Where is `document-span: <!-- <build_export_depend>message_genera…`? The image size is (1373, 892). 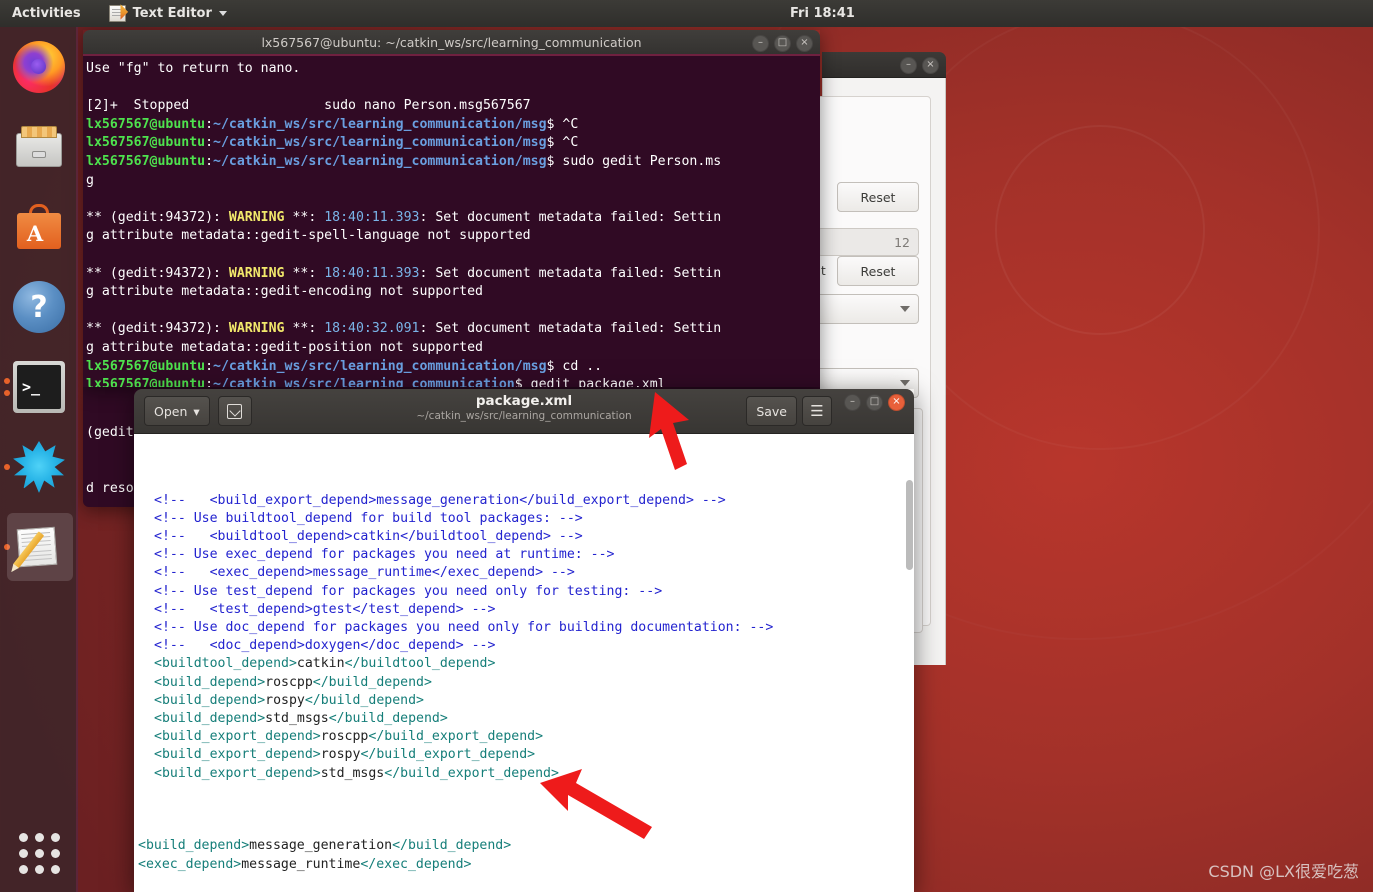 document-span: <!-- <build_export_depend>message_genera… is located at coordinates (440, 500).